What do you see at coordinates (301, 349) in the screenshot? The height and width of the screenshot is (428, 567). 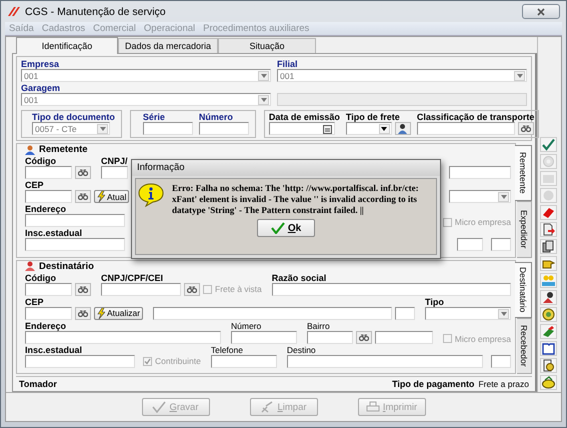 I see `field-label: Destino` at bounding box center [301, 349].